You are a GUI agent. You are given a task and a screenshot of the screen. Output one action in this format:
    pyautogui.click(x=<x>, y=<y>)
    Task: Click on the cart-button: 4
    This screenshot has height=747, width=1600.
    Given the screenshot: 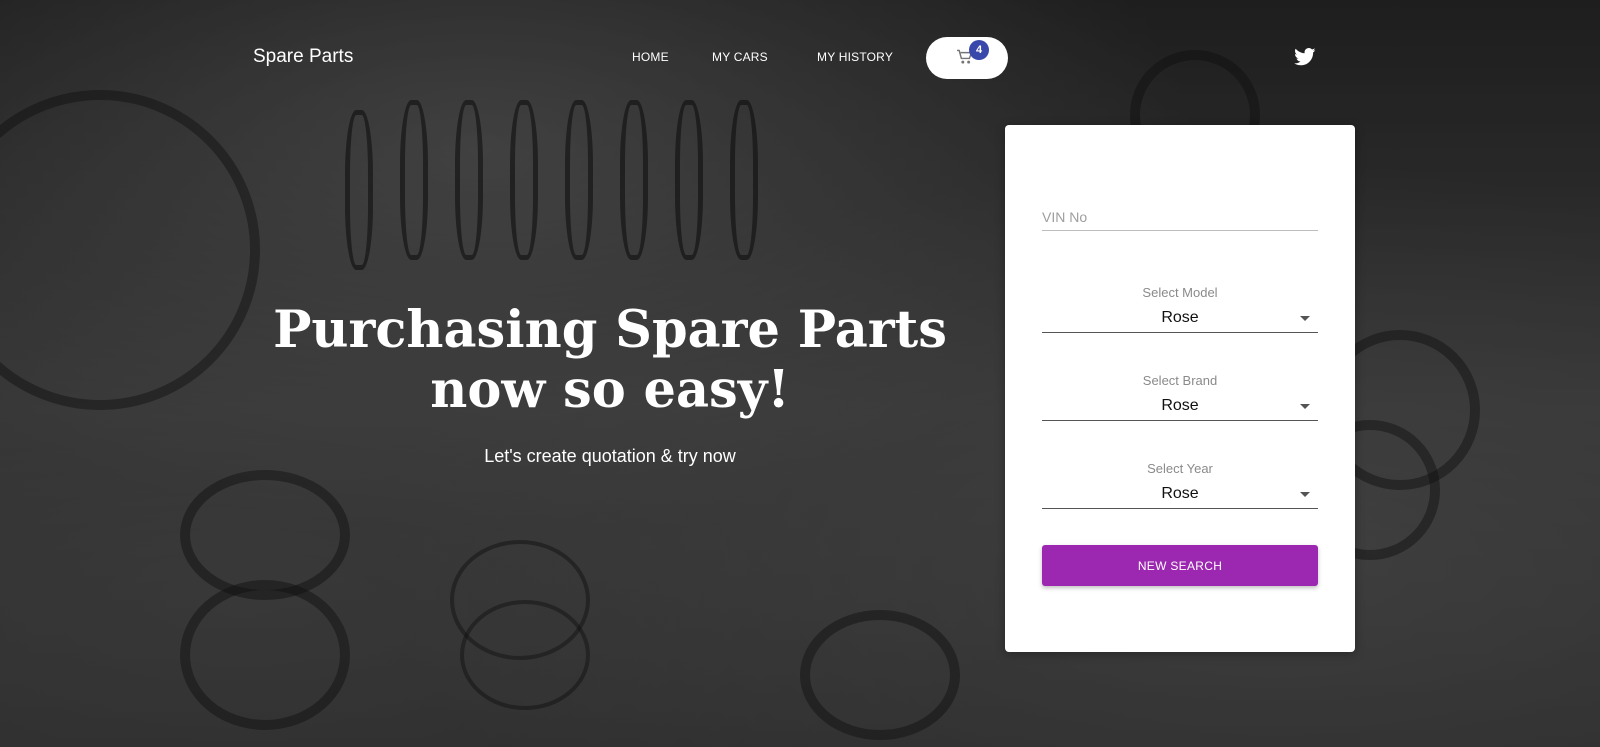 What is the action you would take?
    pyautogui.click(x=967, y=58)
    